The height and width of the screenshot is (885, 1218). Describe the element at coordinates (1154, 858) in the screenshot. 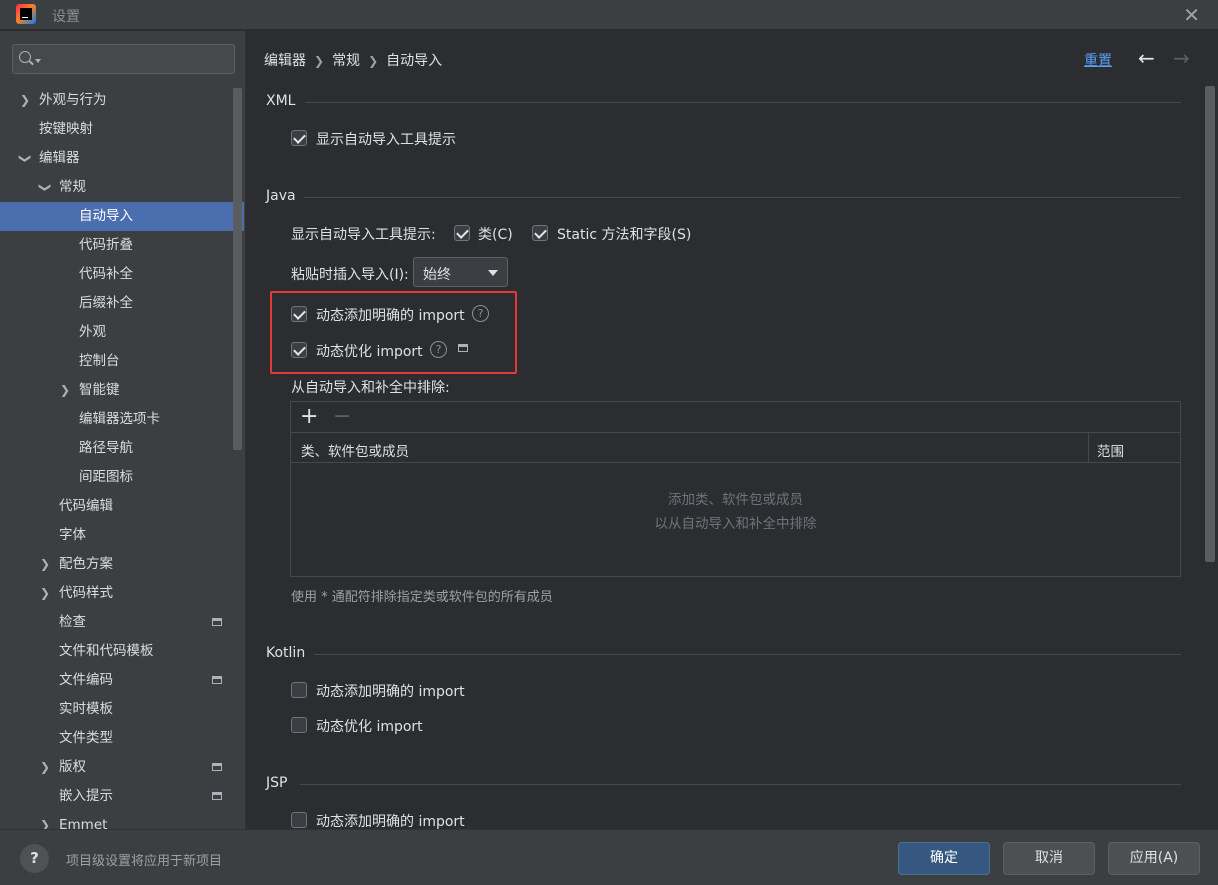

I see `apply-button: 应用(A)` at that location.